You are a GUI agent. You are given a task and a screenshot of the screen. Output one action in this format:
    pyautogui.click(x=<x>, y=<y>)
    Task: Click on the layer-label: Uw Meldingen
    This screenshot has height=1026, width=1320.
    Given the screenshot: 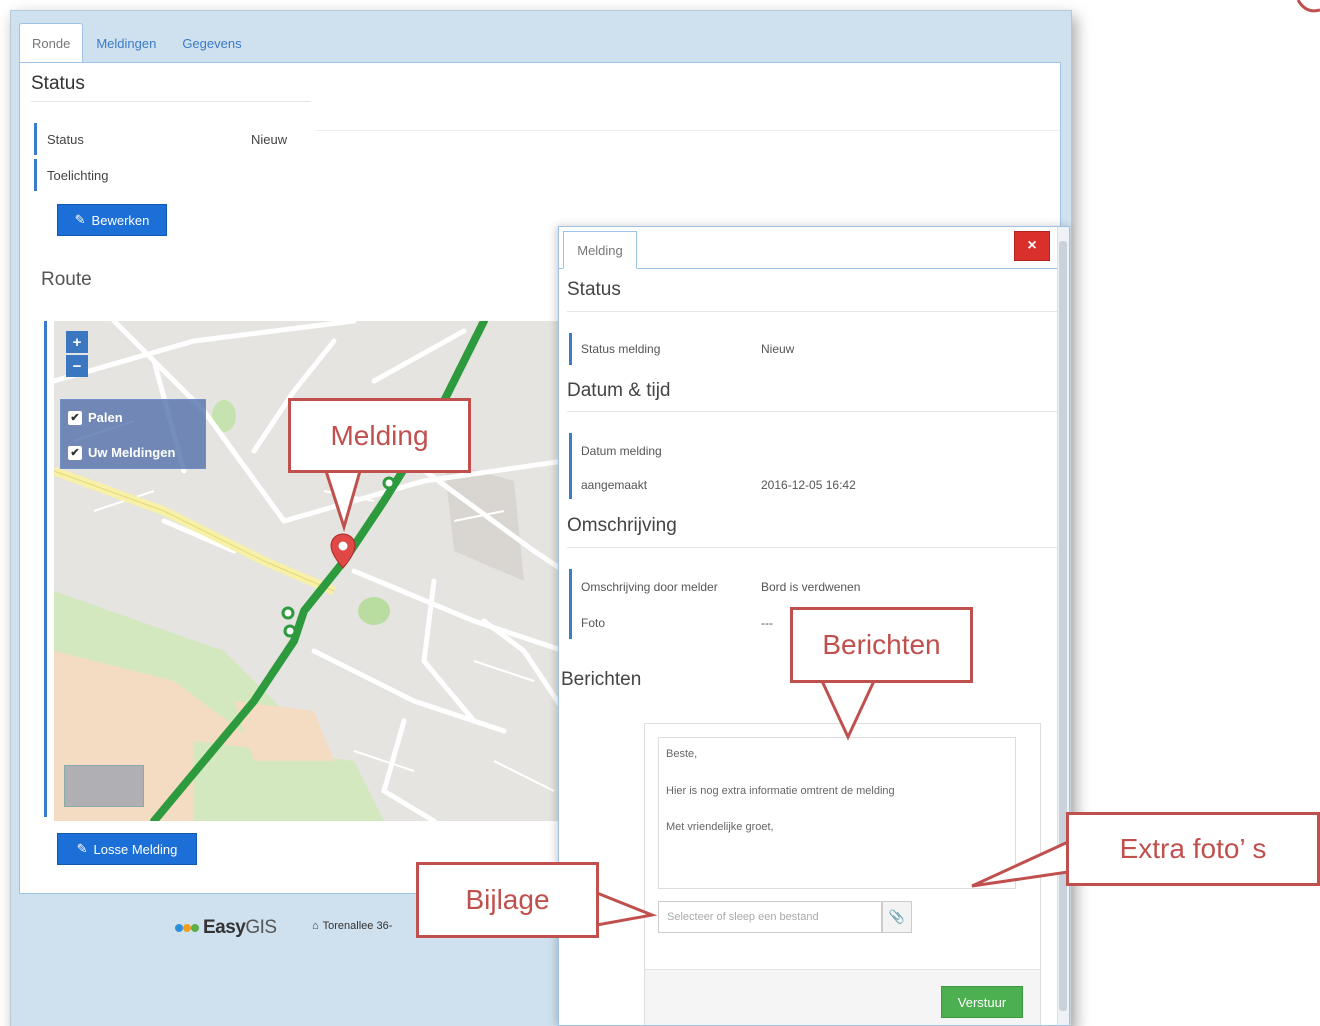 What is the action you would take?
    pyautogui.click(x=132, y=452)
    